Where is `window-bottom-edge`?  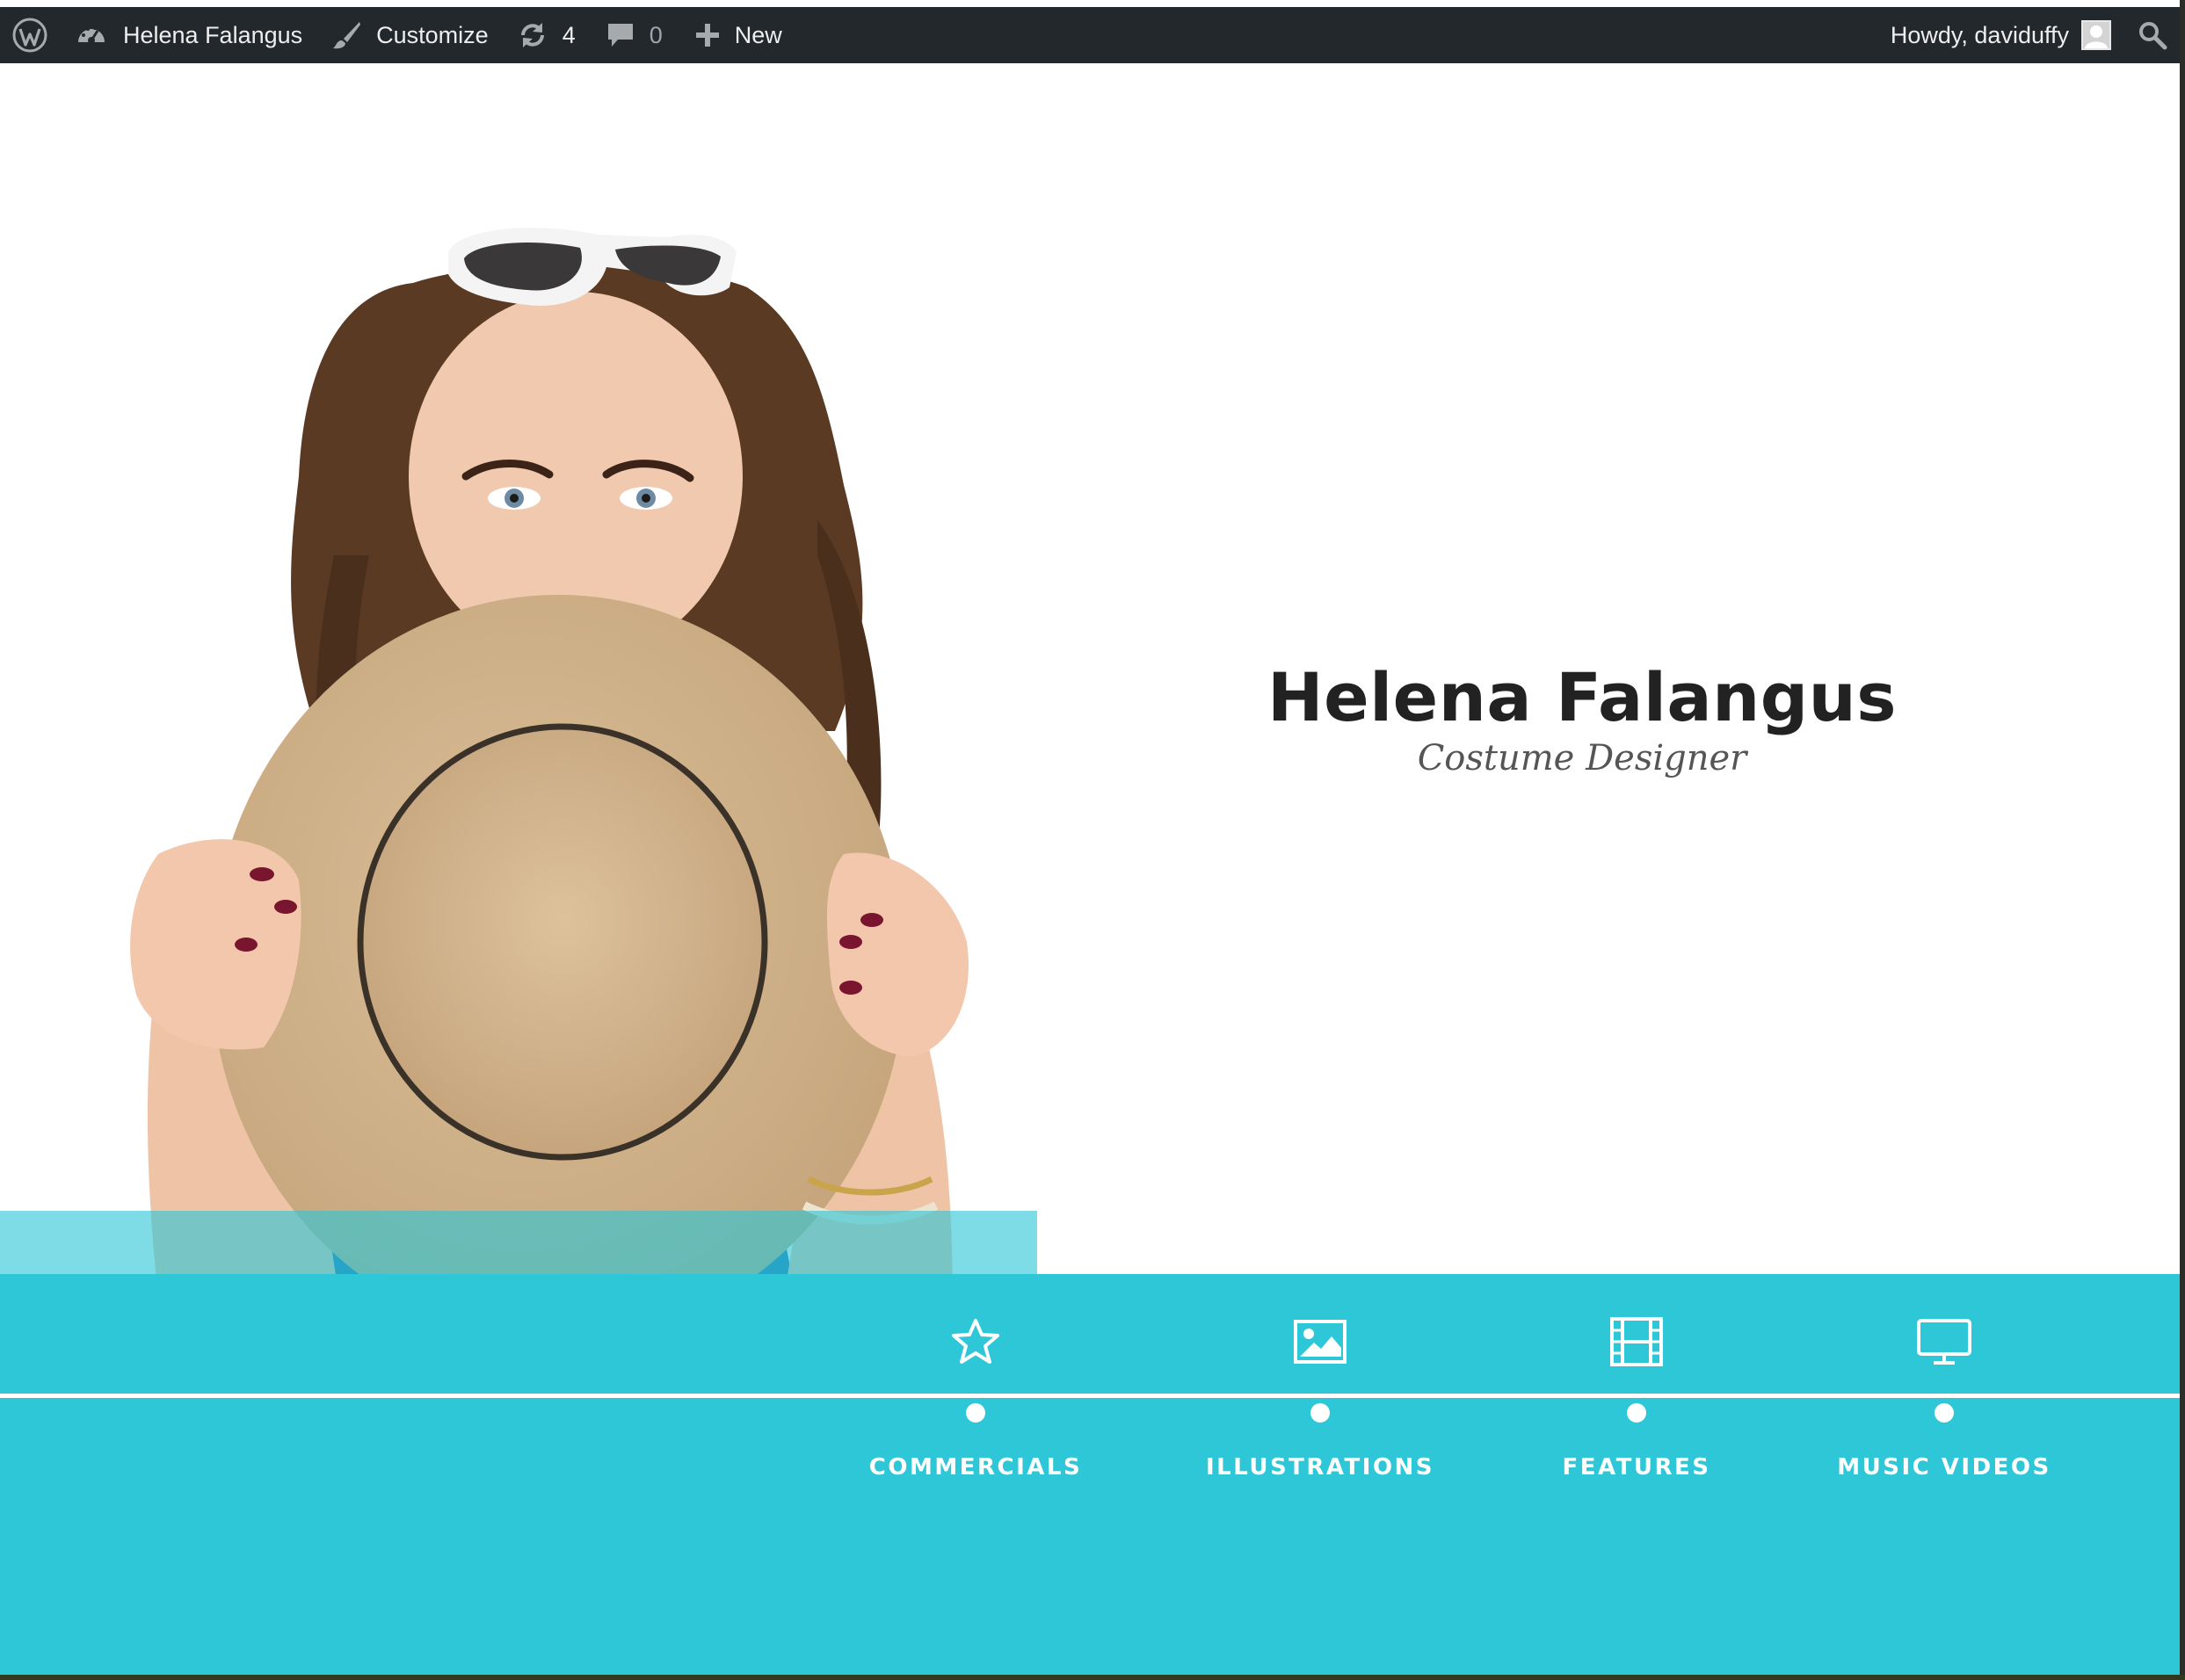
window-bottom-edge is located at coordinates (1092, 1677).